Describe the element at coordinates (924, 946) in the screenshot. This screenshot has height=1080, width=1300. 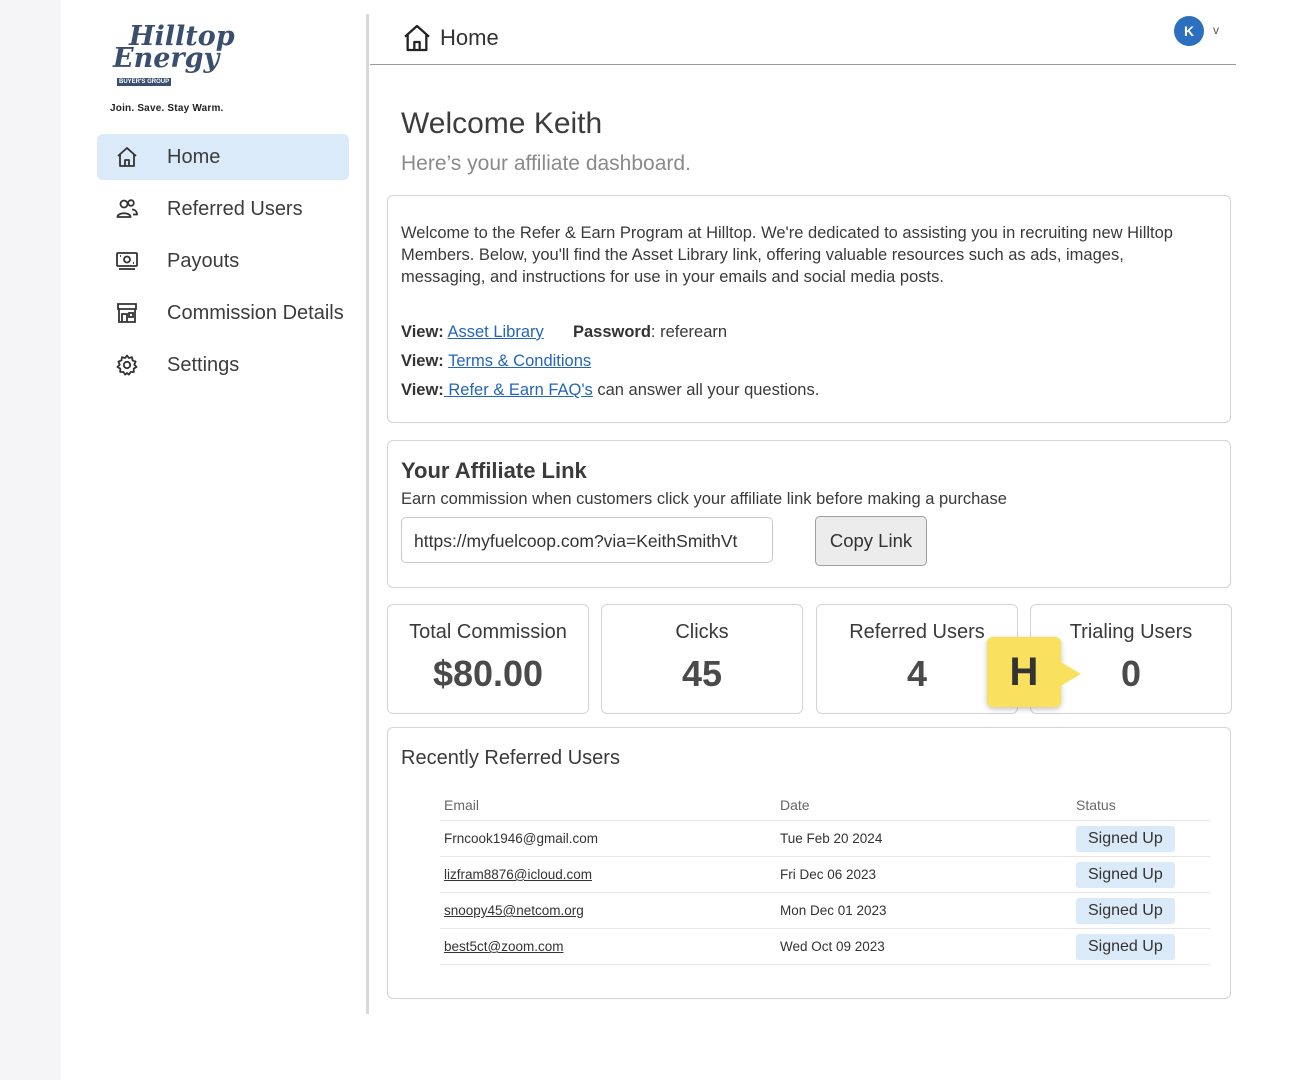
I see `row-date: Wed Oct 09 2023` at that location.